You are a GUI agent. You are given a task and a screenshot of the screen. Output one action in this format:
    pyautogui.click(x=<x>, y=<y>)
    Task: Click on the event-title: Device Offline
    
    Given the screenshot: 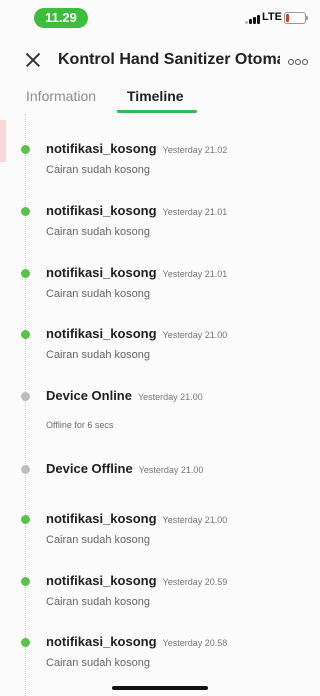 What is the action you would take?
    pyautogui.click(x=89, y=468)
    